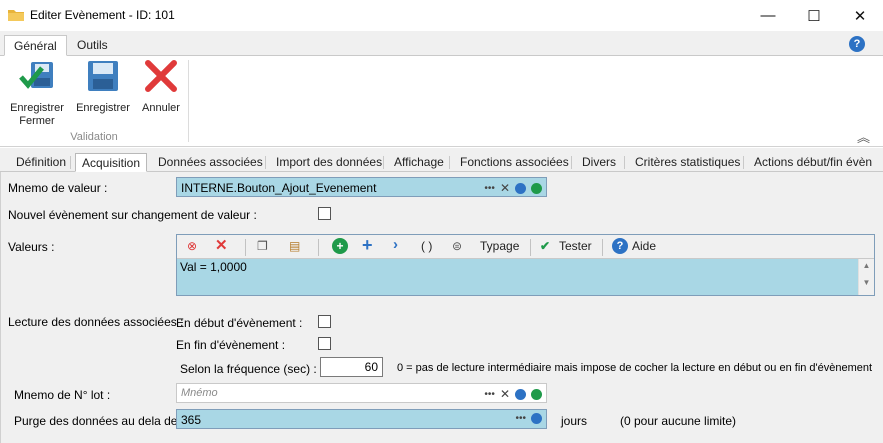  I want to click on help-circle-icon: ?, so click(620, 246).